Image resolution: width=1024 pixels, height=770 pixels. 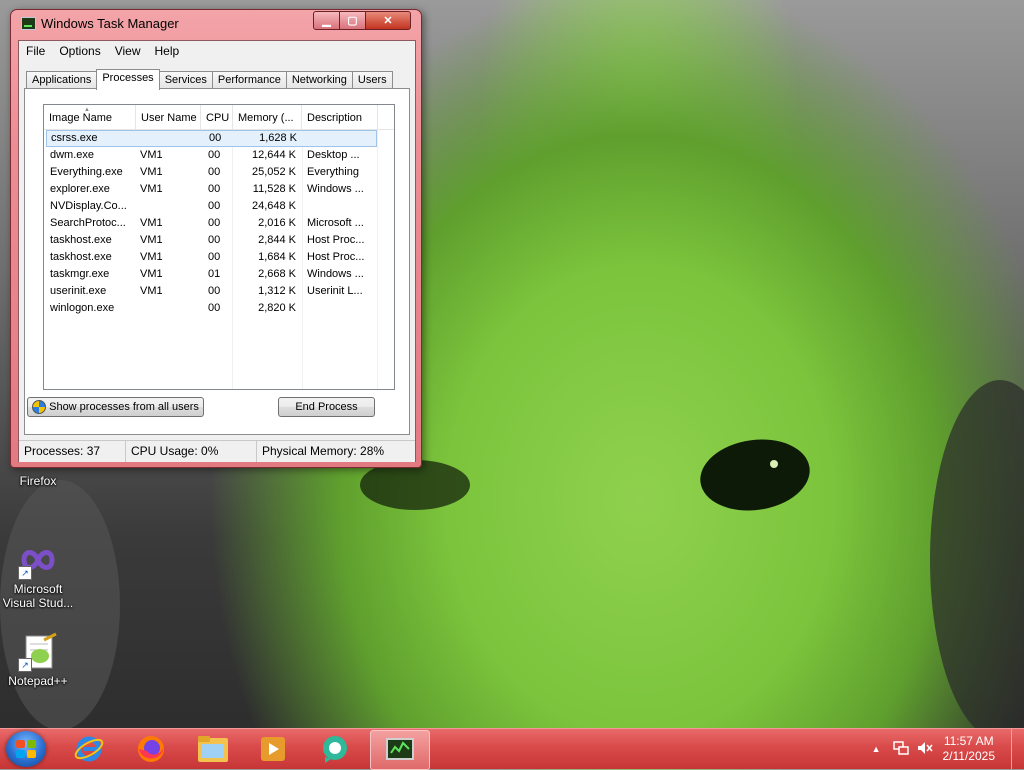 What do you see at coordinates (191, 451) in the screenshot?
I see `status-cpu-usage: CPU Usage: 0%` at bounding box center [191, 451].